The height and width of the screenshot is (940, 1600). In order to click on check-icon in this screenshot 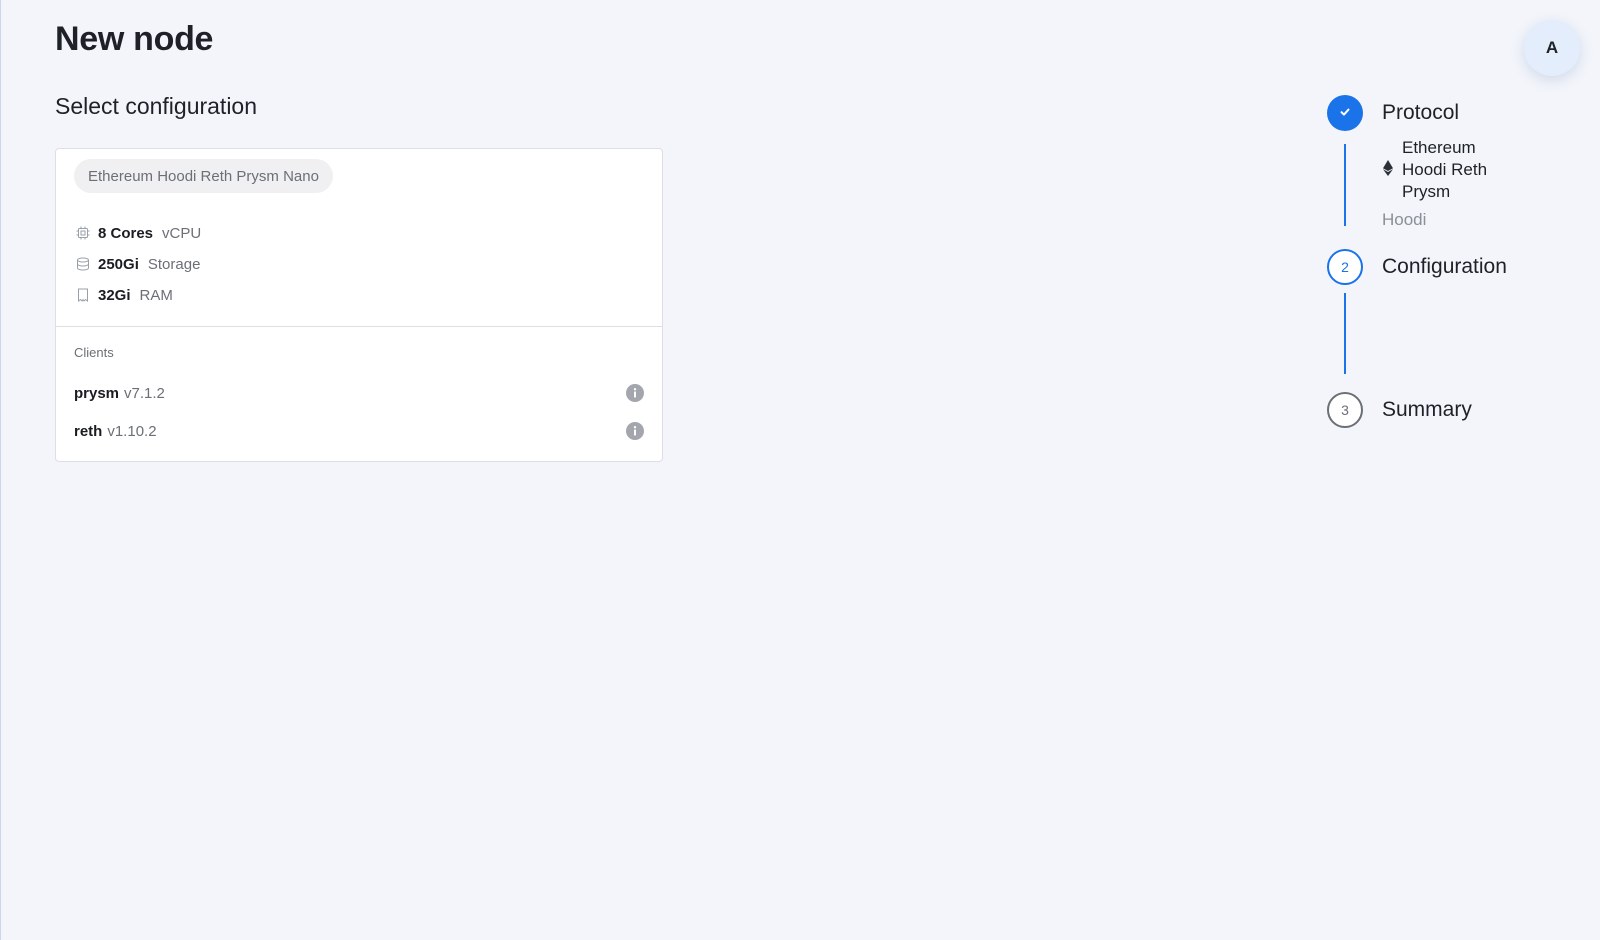, I will do `click(1345, 113)`.